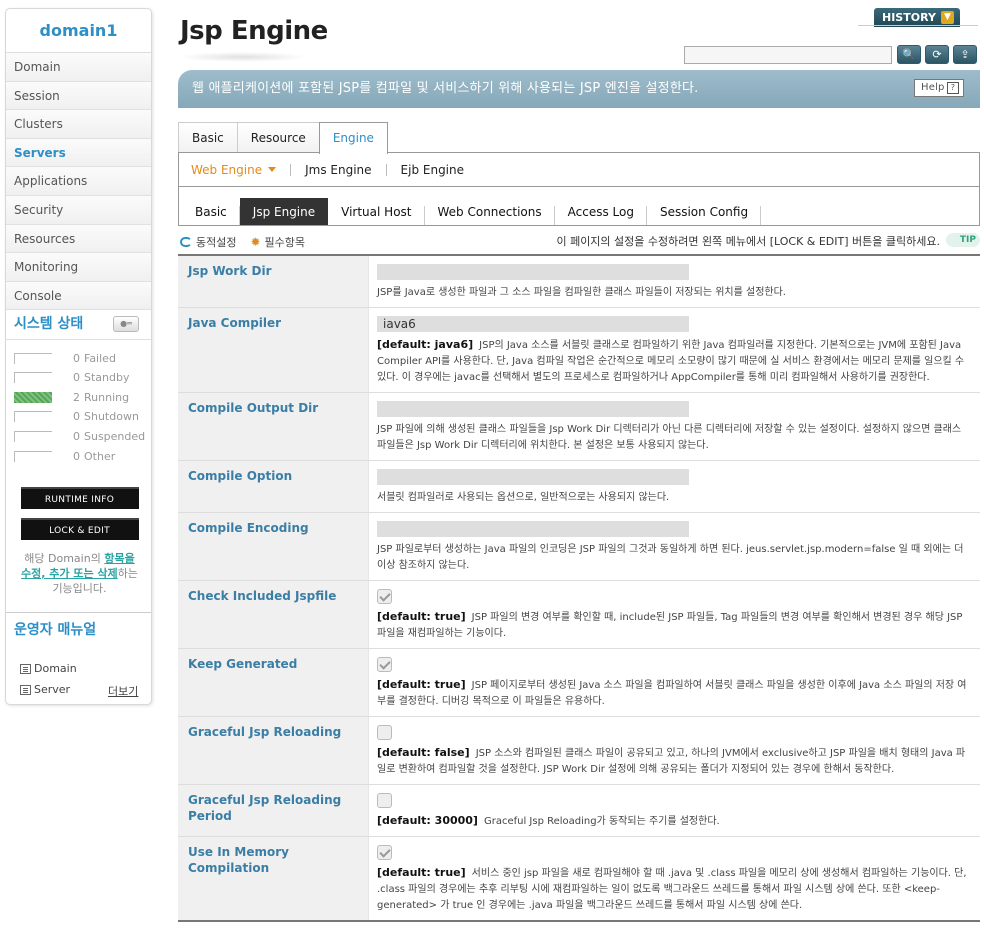  What do you see at coordinates (78, 210) in the screenshot?
I see `sidebar-item-security: Security` at bounding box center [78, 210].